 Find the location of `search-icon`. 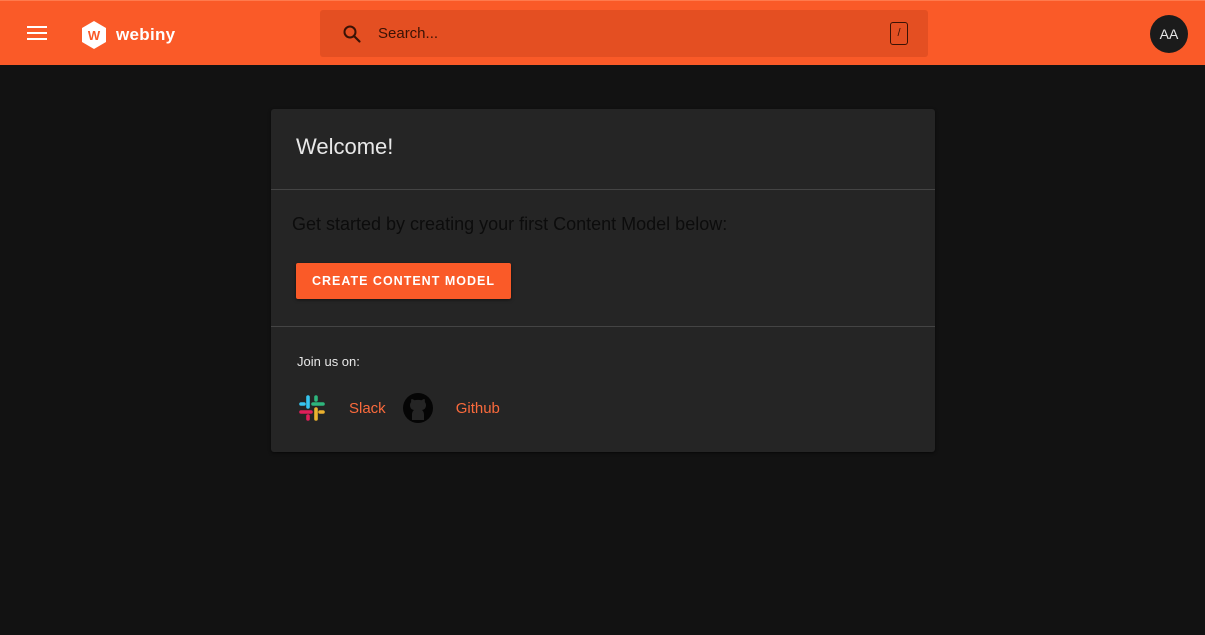

search-icon is located at coordinates (352, 34).